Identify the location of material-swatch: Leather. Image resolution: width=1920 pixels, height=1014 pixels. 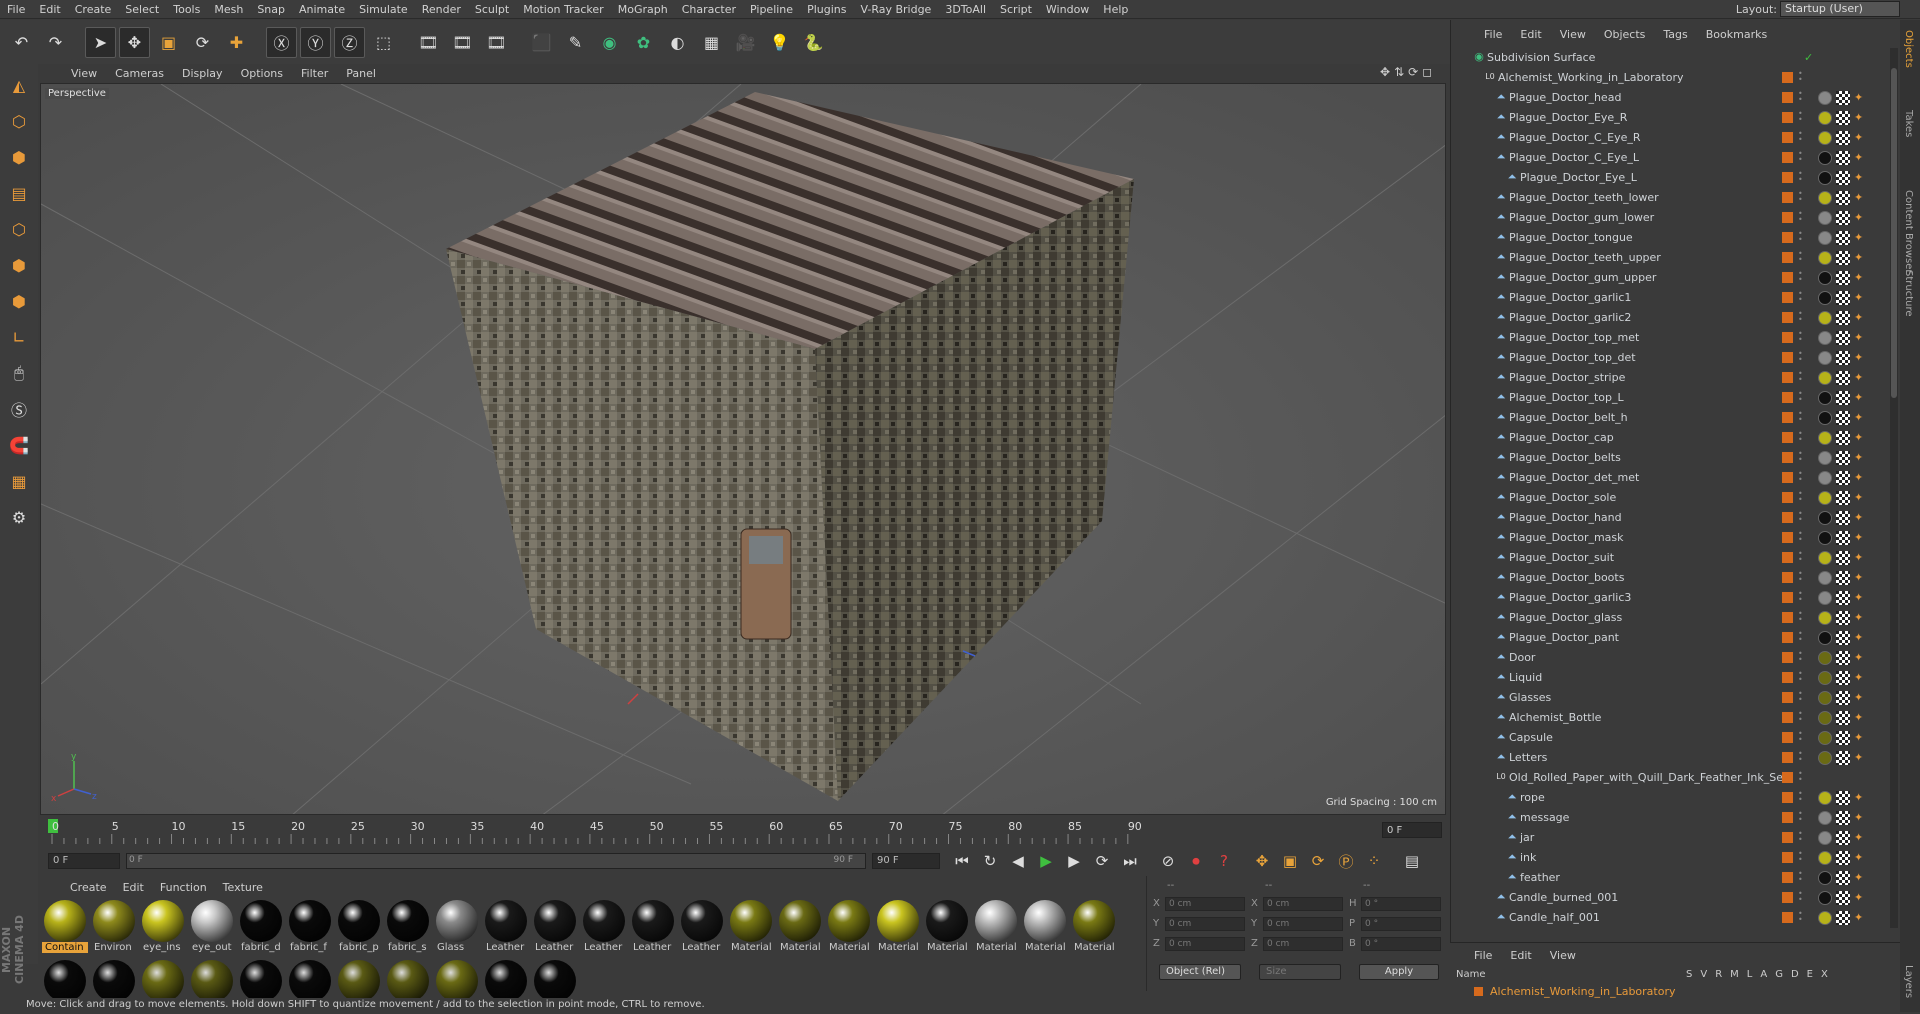
(604, 926).